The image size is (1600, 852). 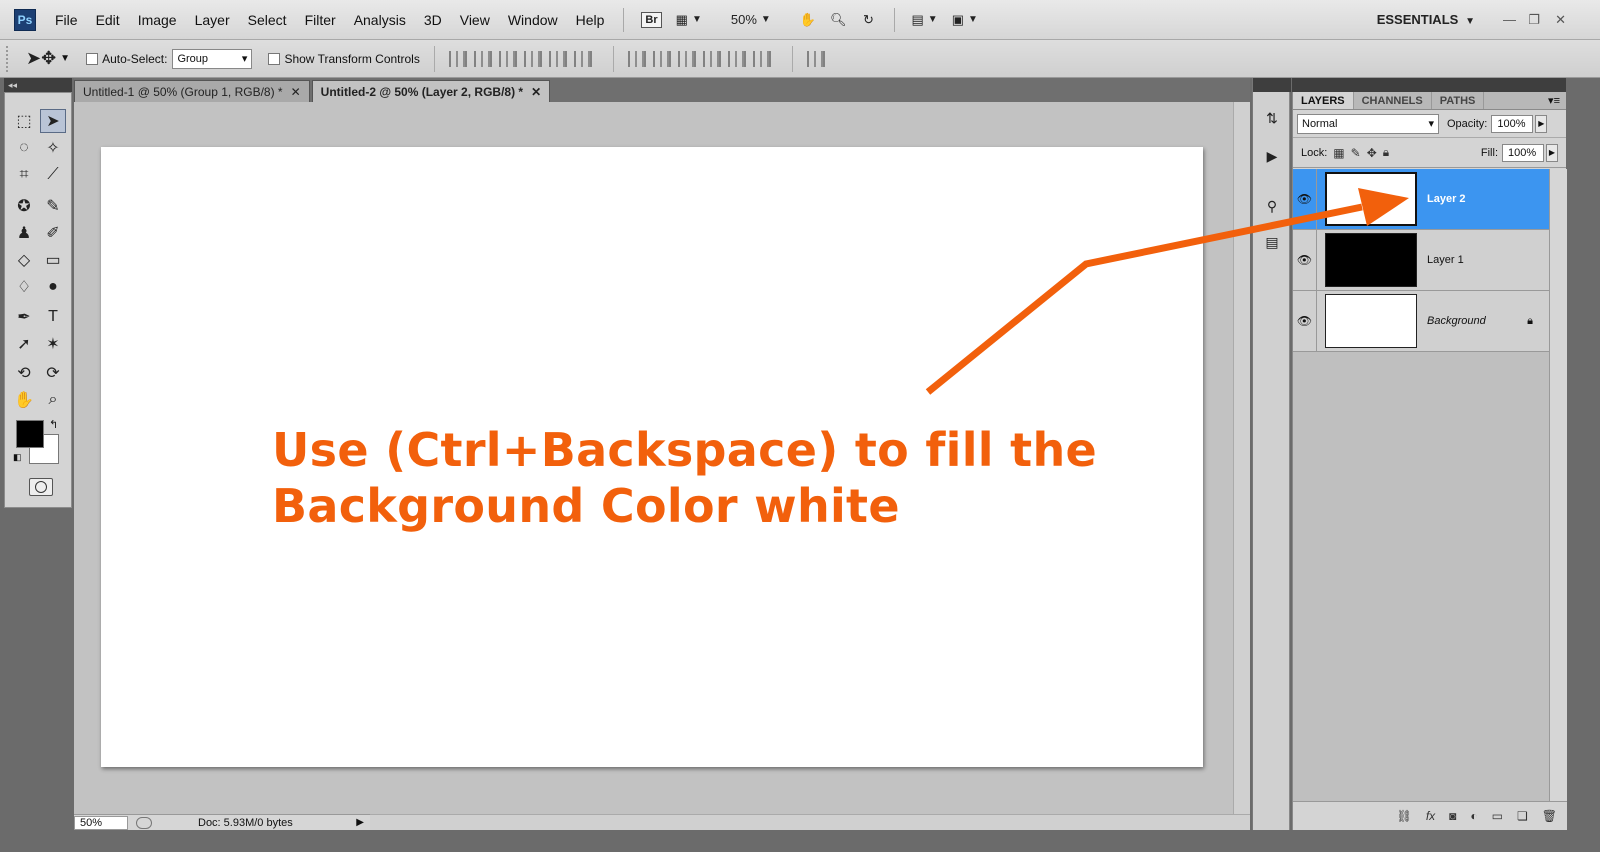 I want to click on pen-tool-icon: ✒, so click(x=24, y=317).